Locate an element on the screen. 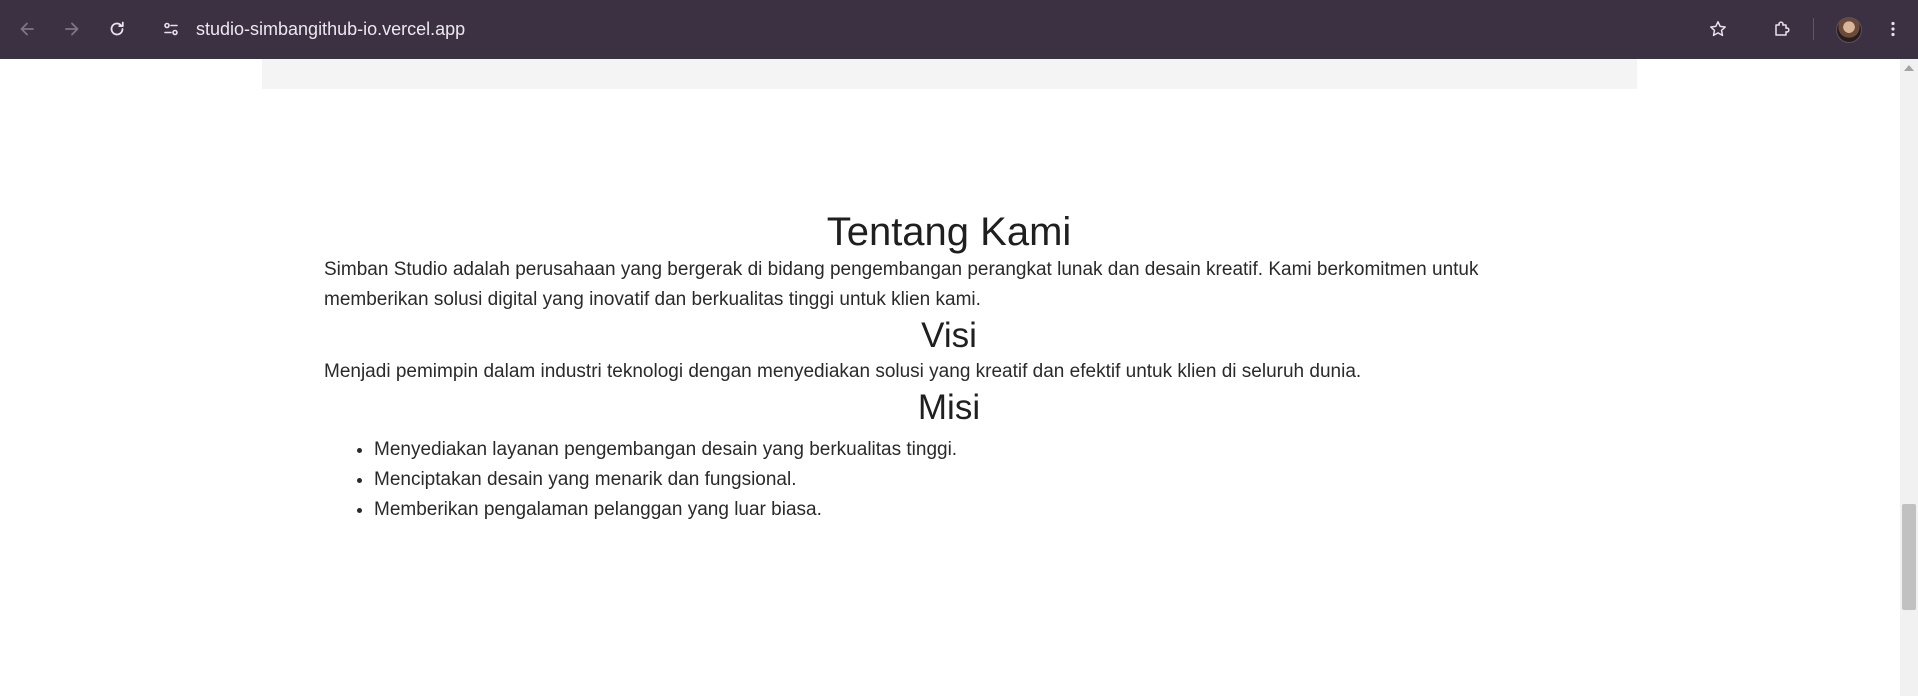 This screenshot has height=696, width=1918. toolbar-divider is located at coordinates (1813, 29).